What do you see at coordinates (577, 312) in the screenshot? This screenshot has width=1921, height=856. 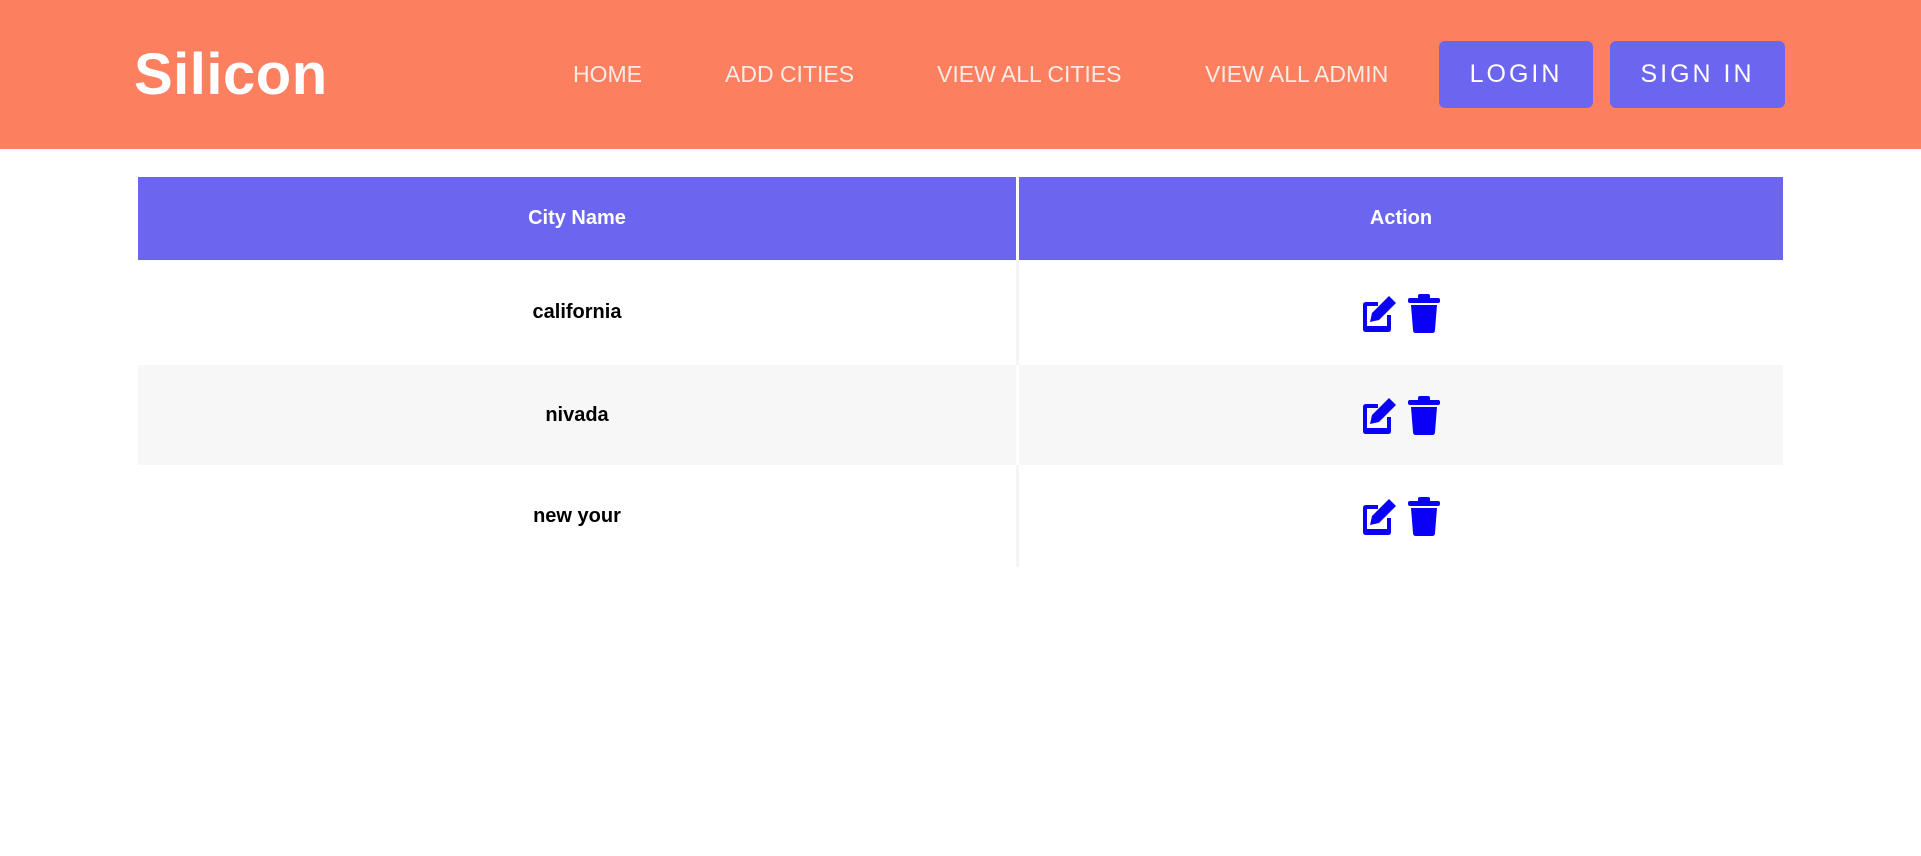 I see `city-name-cell: california` at bounding box center [577, 312].